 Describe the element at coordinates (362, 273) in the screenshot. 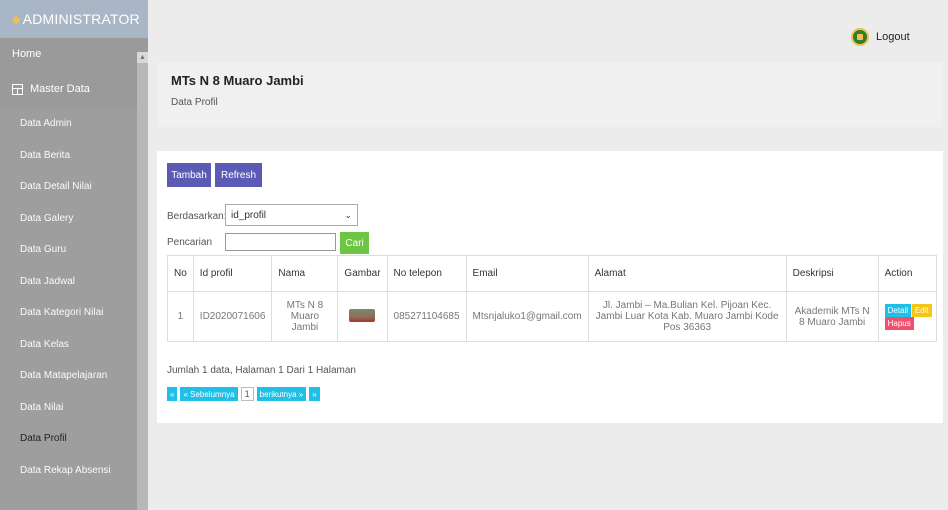

I see `column-header: Gambar` at that location.